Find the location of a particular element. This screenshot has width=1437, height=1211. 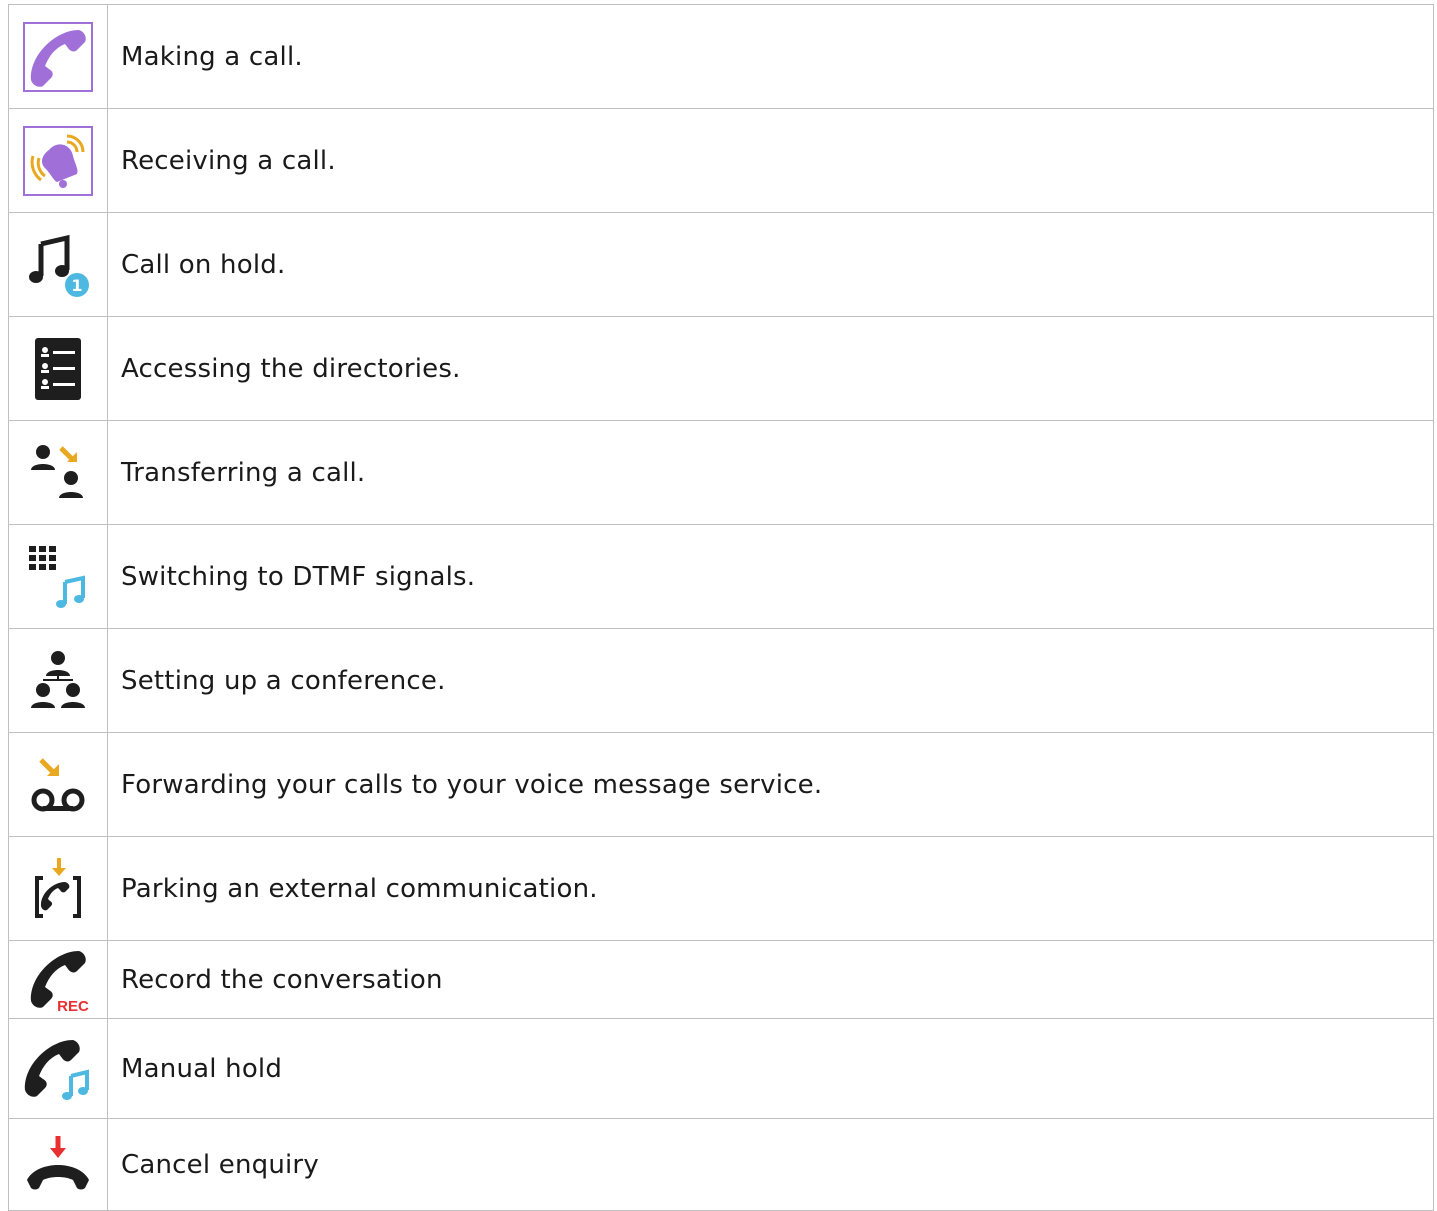

record-call-icon: REC is located at coordinates (59, 982).